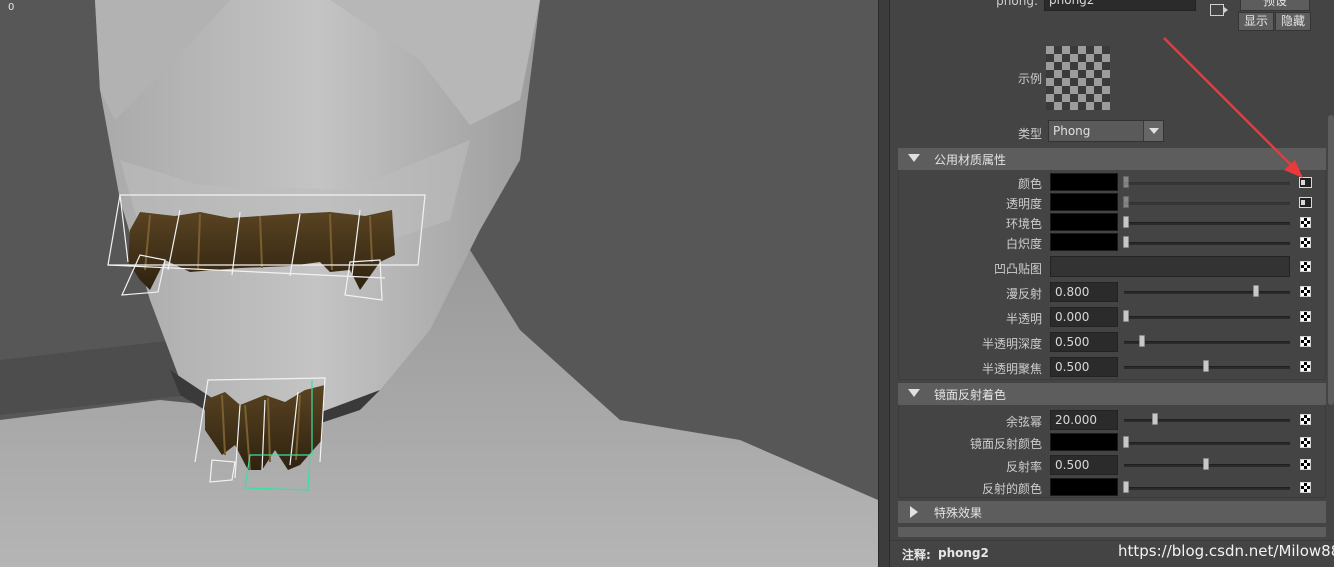 This screenshot has width=1334, height=567. What do you see at coordinates (1112, 553) in the screenshot?
I see `notes-bar: 注释: phong2 https://blog.csdn.net/Milow88` at bounding box center [1112, 553].